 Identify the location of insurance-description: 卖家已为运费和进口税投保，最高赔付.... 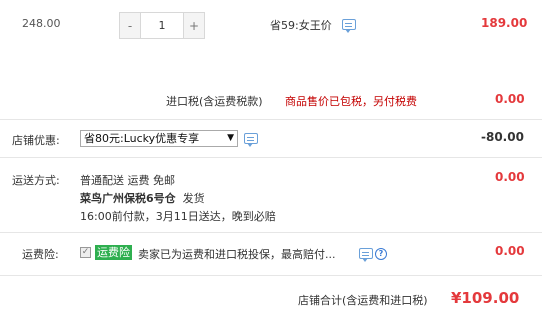
(237, 254).